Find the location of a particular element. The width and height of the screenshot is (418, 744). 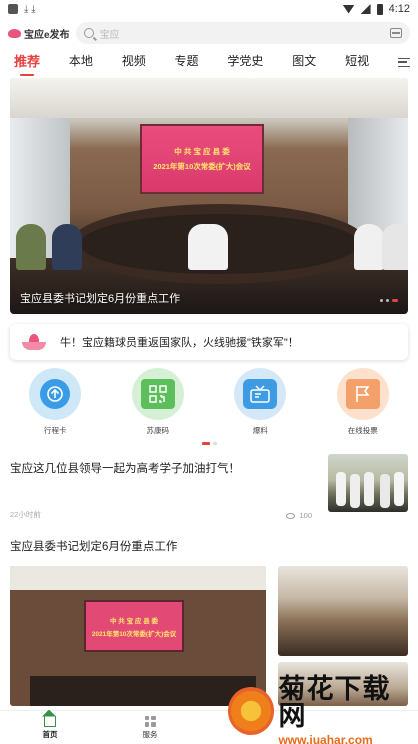

tab-video: 视频 is located at coordinates (134, 62).